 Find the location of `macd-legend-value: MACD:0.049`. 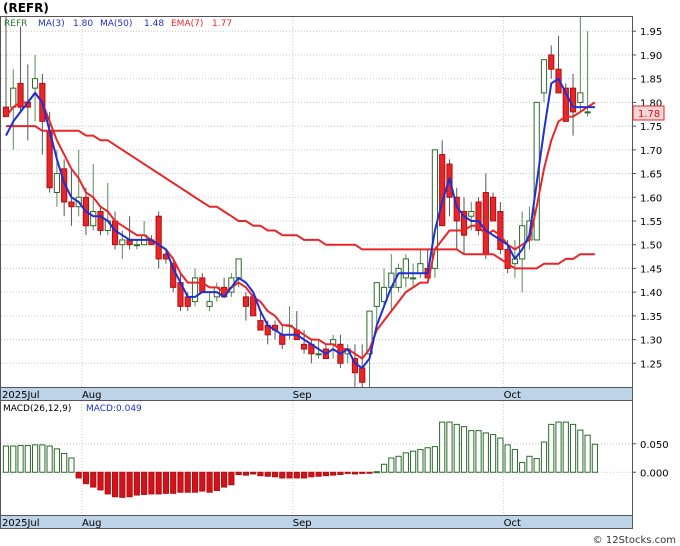

macd-legend-value: MACD:0.049 is located at coordinates (114, 409).